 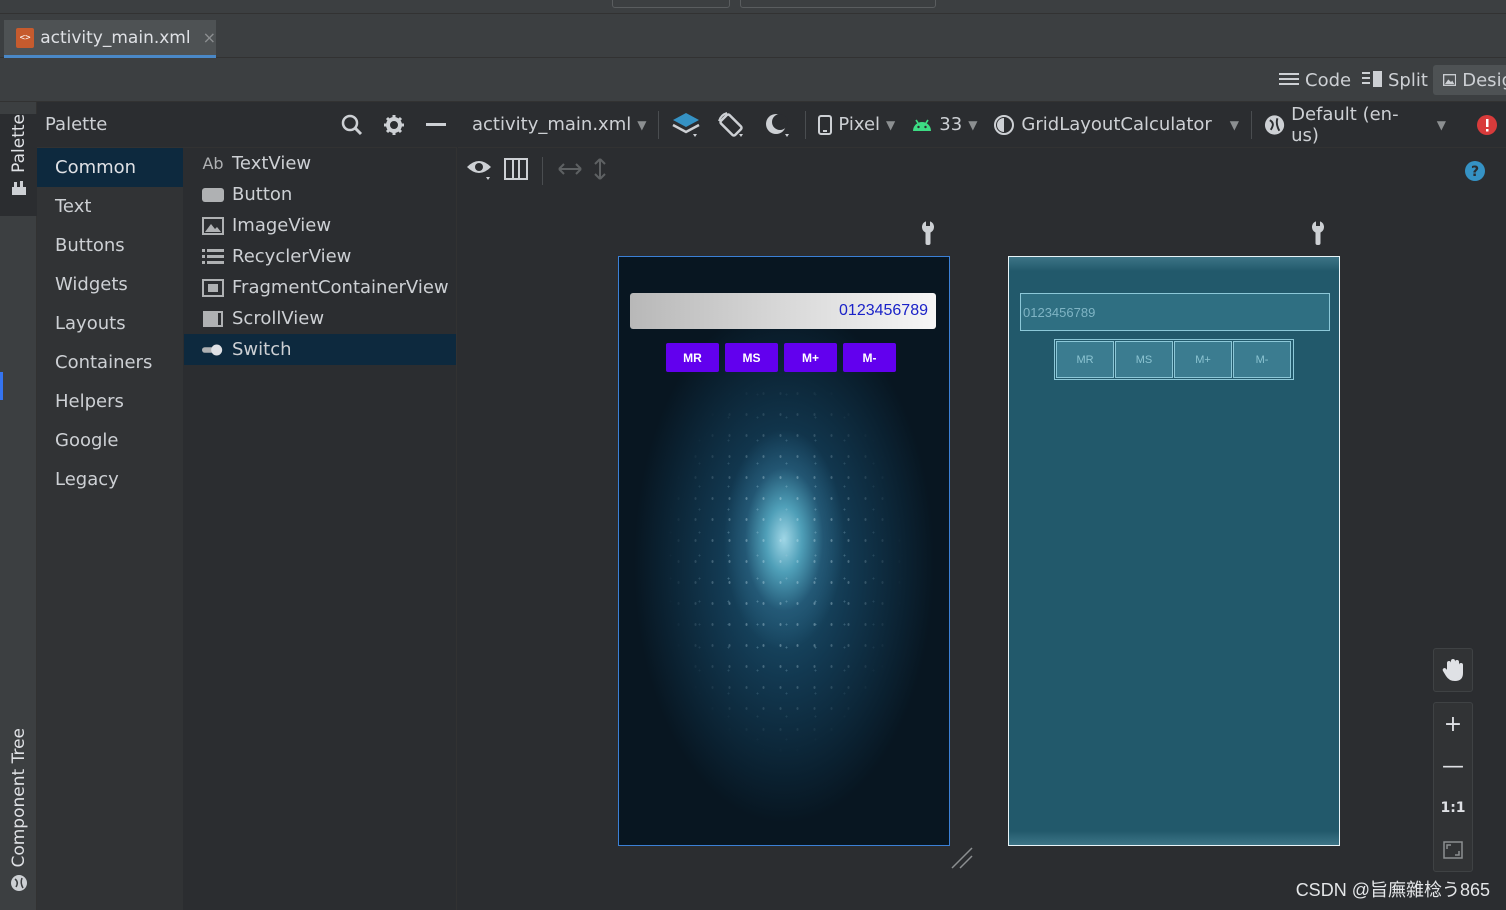 I want to click on m-plus-button: M+, so click(x=810, y=357).